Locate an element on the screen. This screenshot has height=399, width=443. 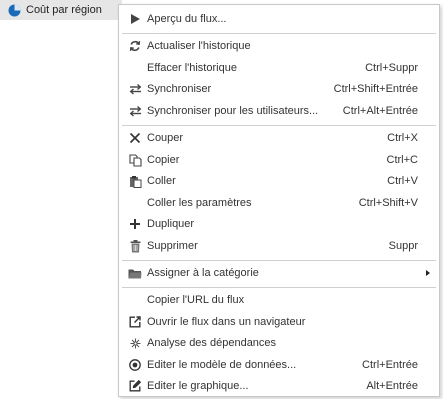
menu-item-label: Copier is located at coordinates (163, 160).